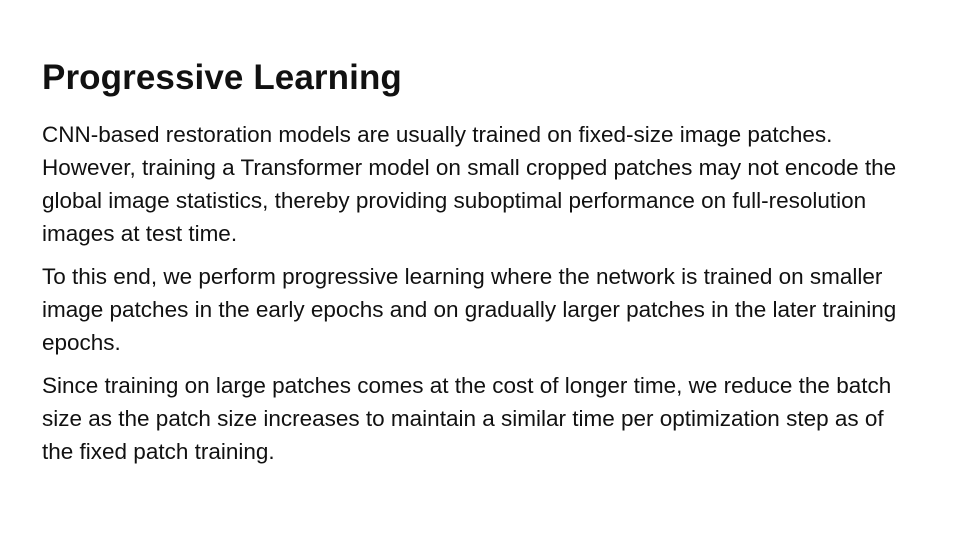  I want to click on slide-title: Progressive Learning, so click(222, 77).